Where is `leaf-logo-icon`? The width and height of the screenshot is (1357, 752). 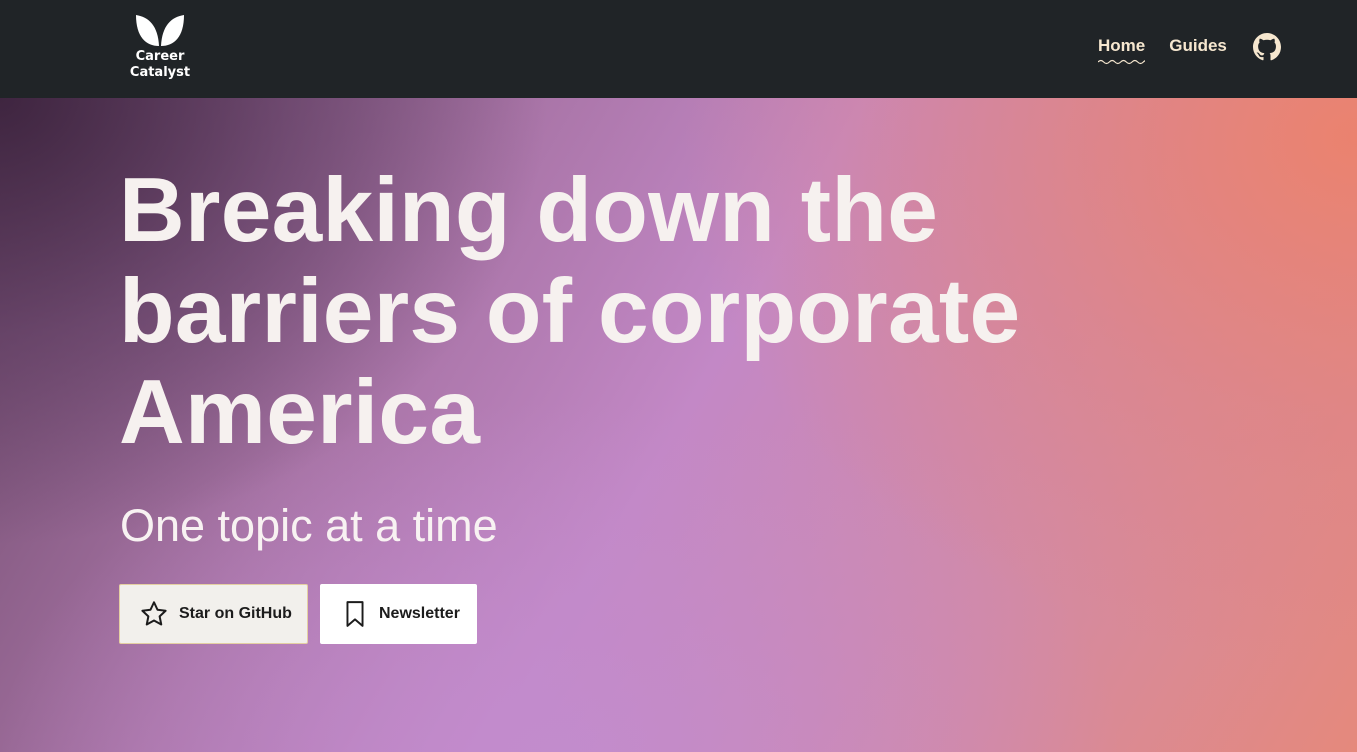
leaf-logo-icon is located at coordinates (160, 30).